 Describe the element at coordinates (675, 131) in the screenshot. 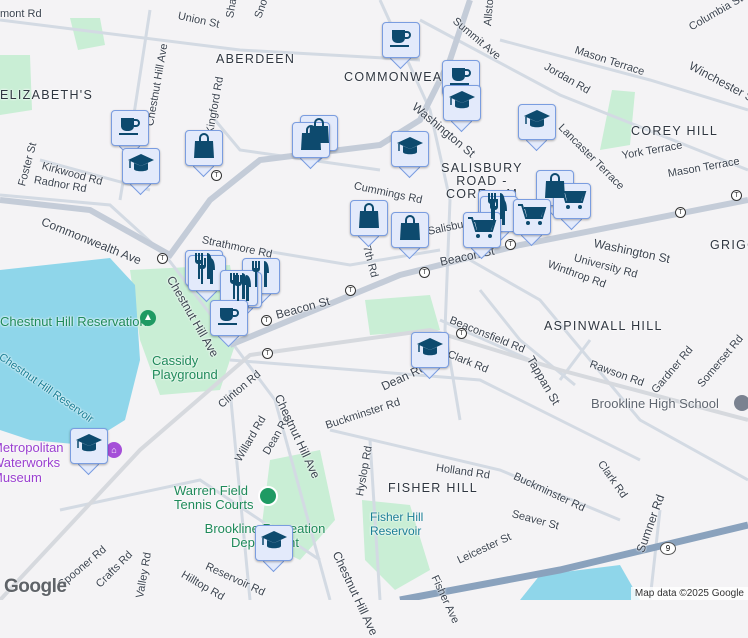

I see `neighborhood-corey-hill: COREY HILL` at that location.